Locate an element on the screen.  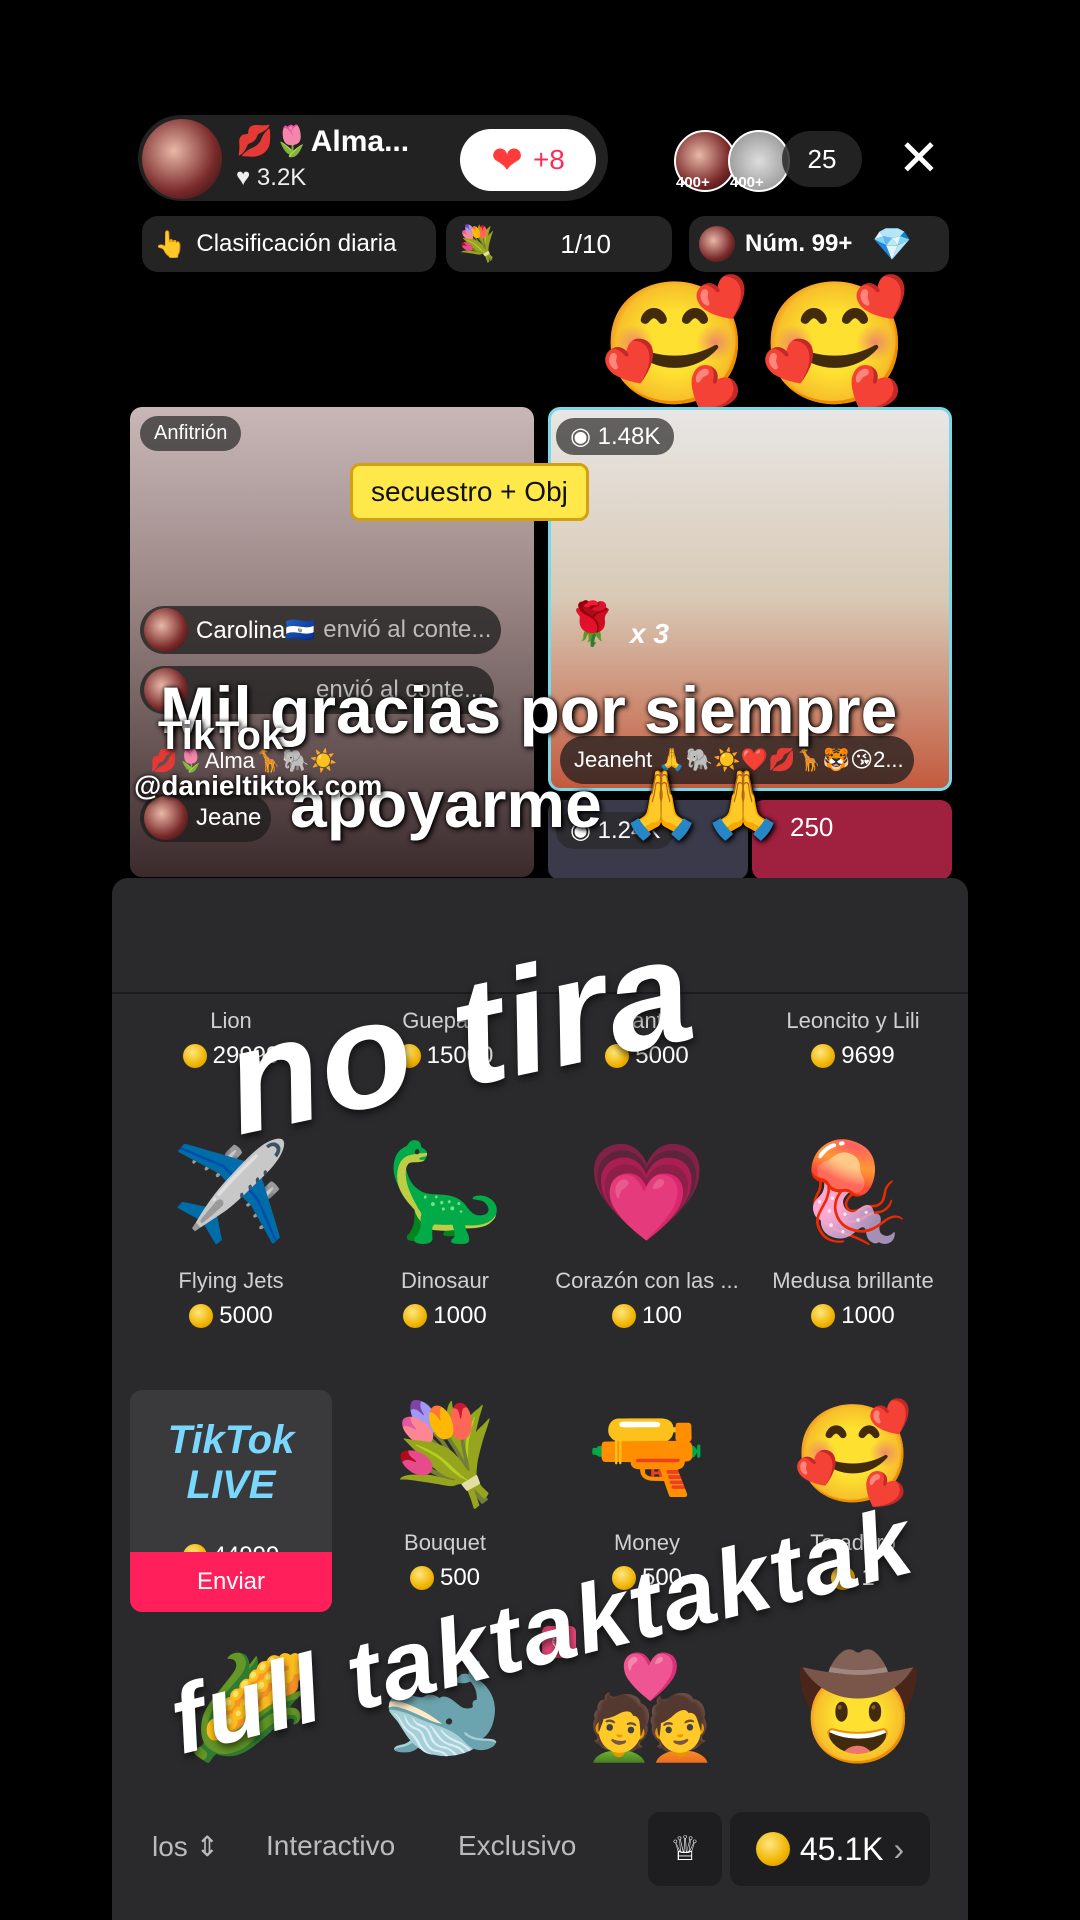
gift-item-tiktok-live: TikTok LIVE 44999 is located at coordinates (231, 1479).